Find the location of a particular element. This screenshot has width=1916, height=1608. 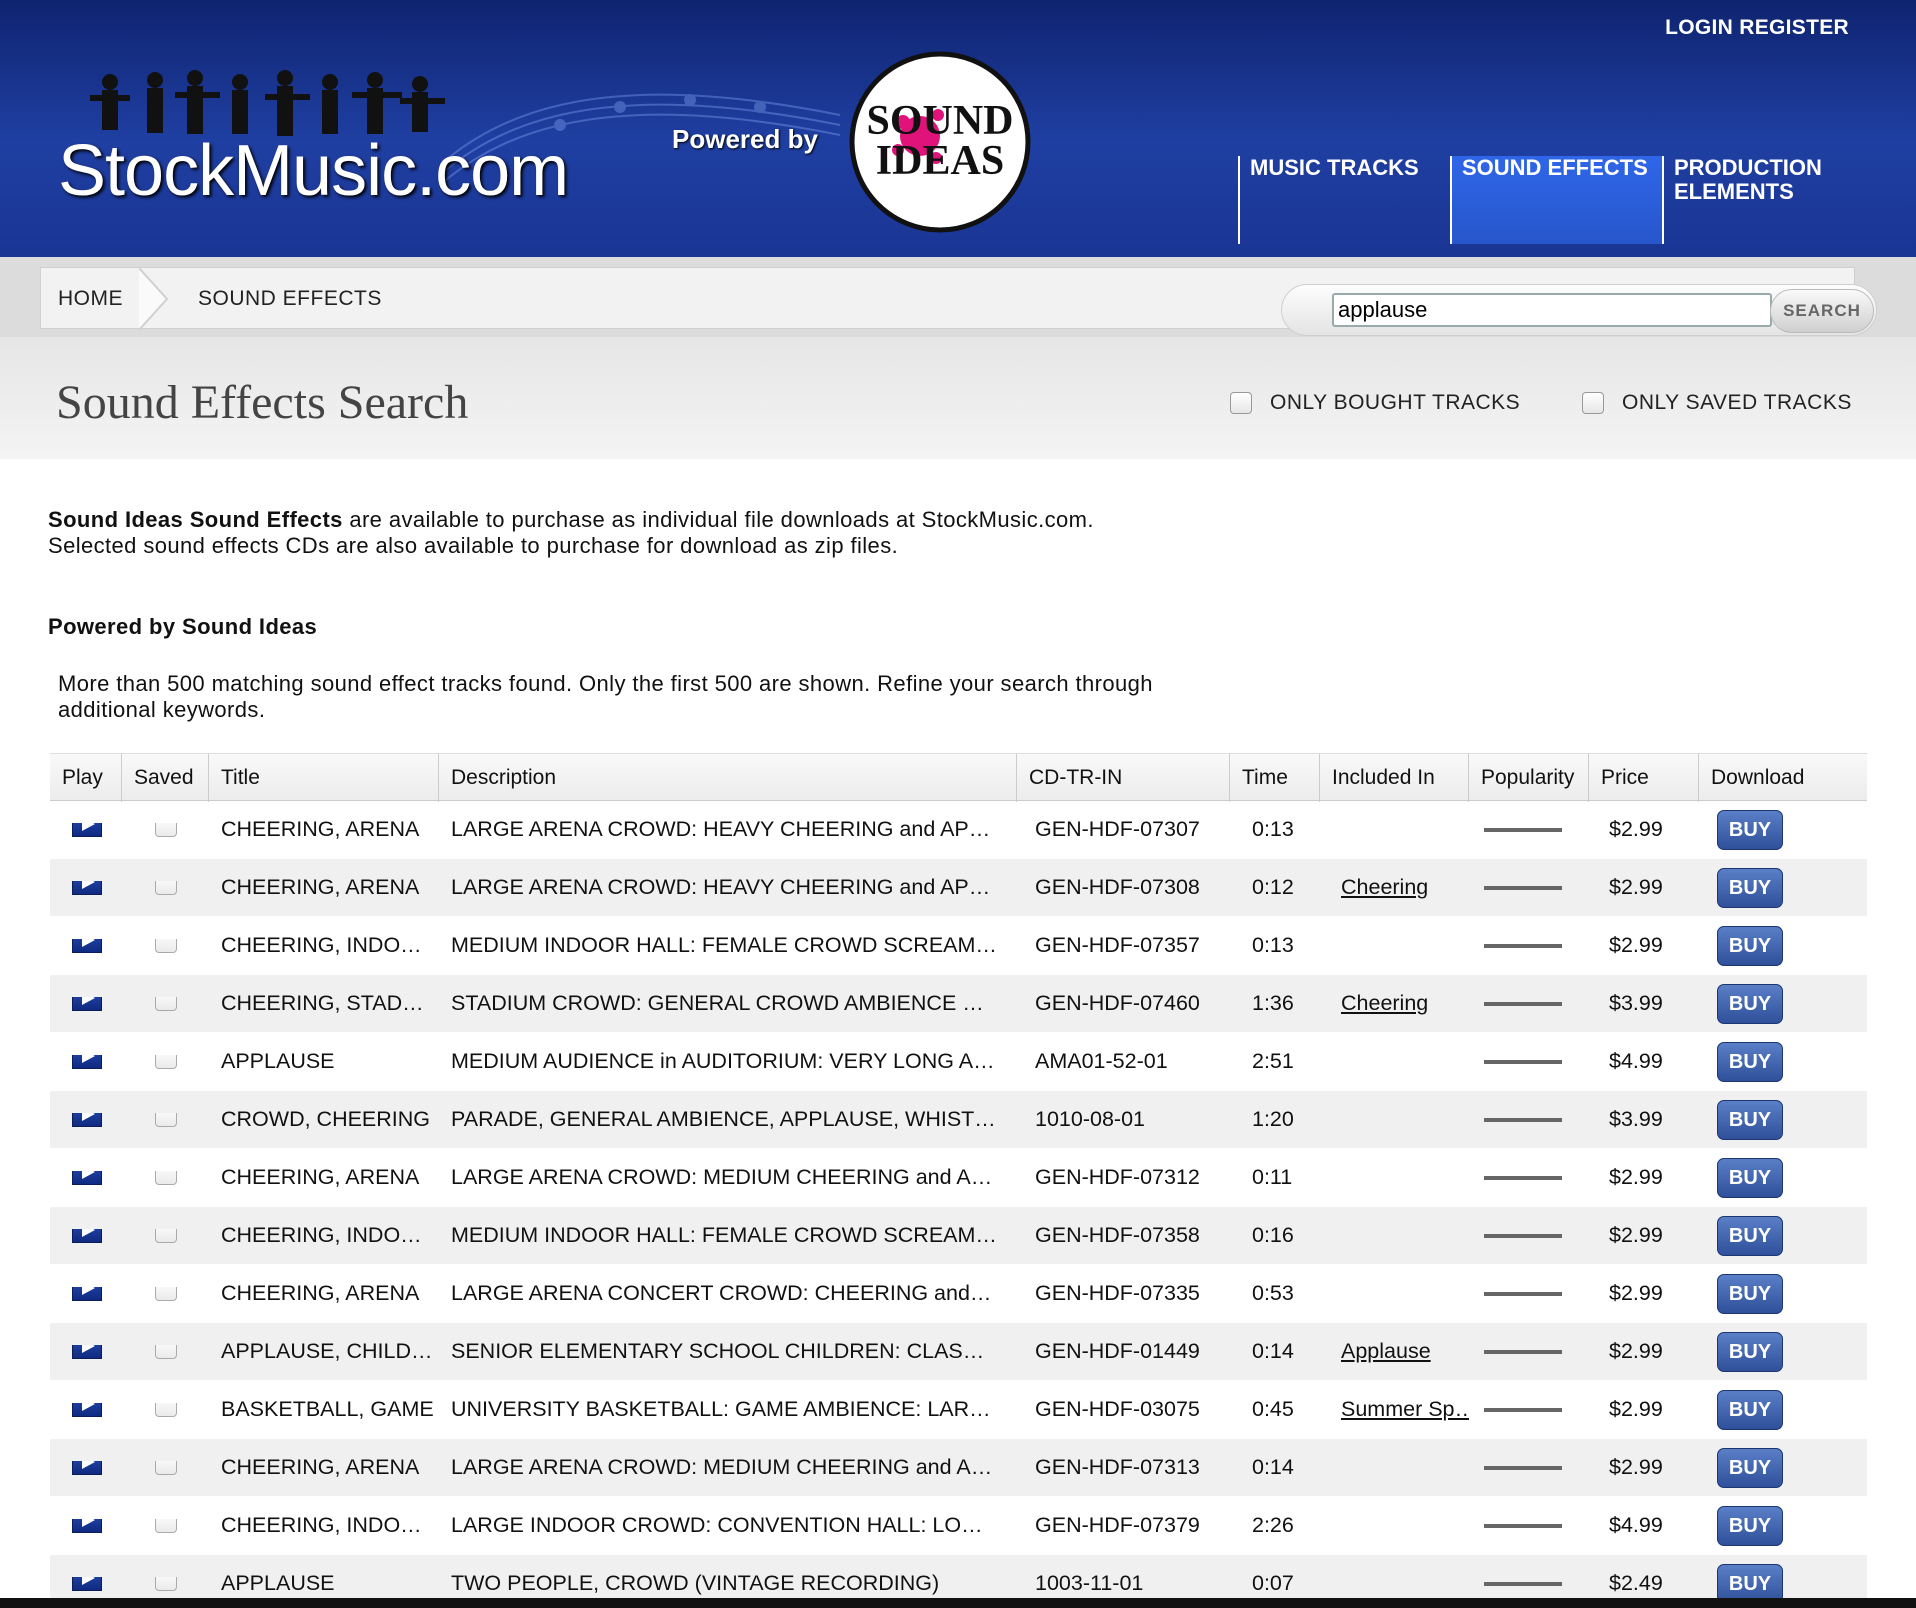

header-price: Price is located at coordinates (1644, 778).